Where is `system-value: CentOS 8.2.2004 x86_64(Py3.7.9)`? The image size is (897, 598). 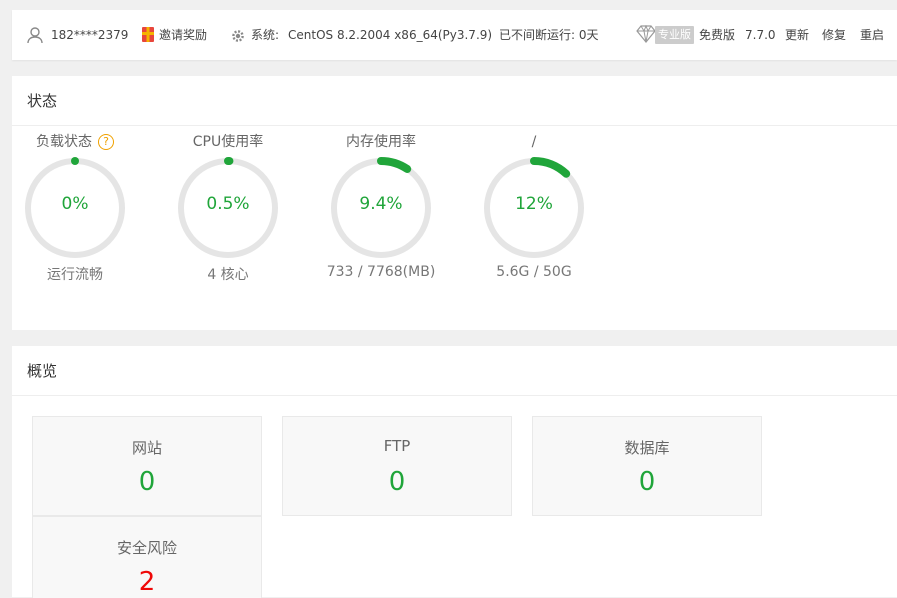
system-value: CentOS 8.2.2004 x86_64(Py3.7.9) is located at coordinates (390, 35).